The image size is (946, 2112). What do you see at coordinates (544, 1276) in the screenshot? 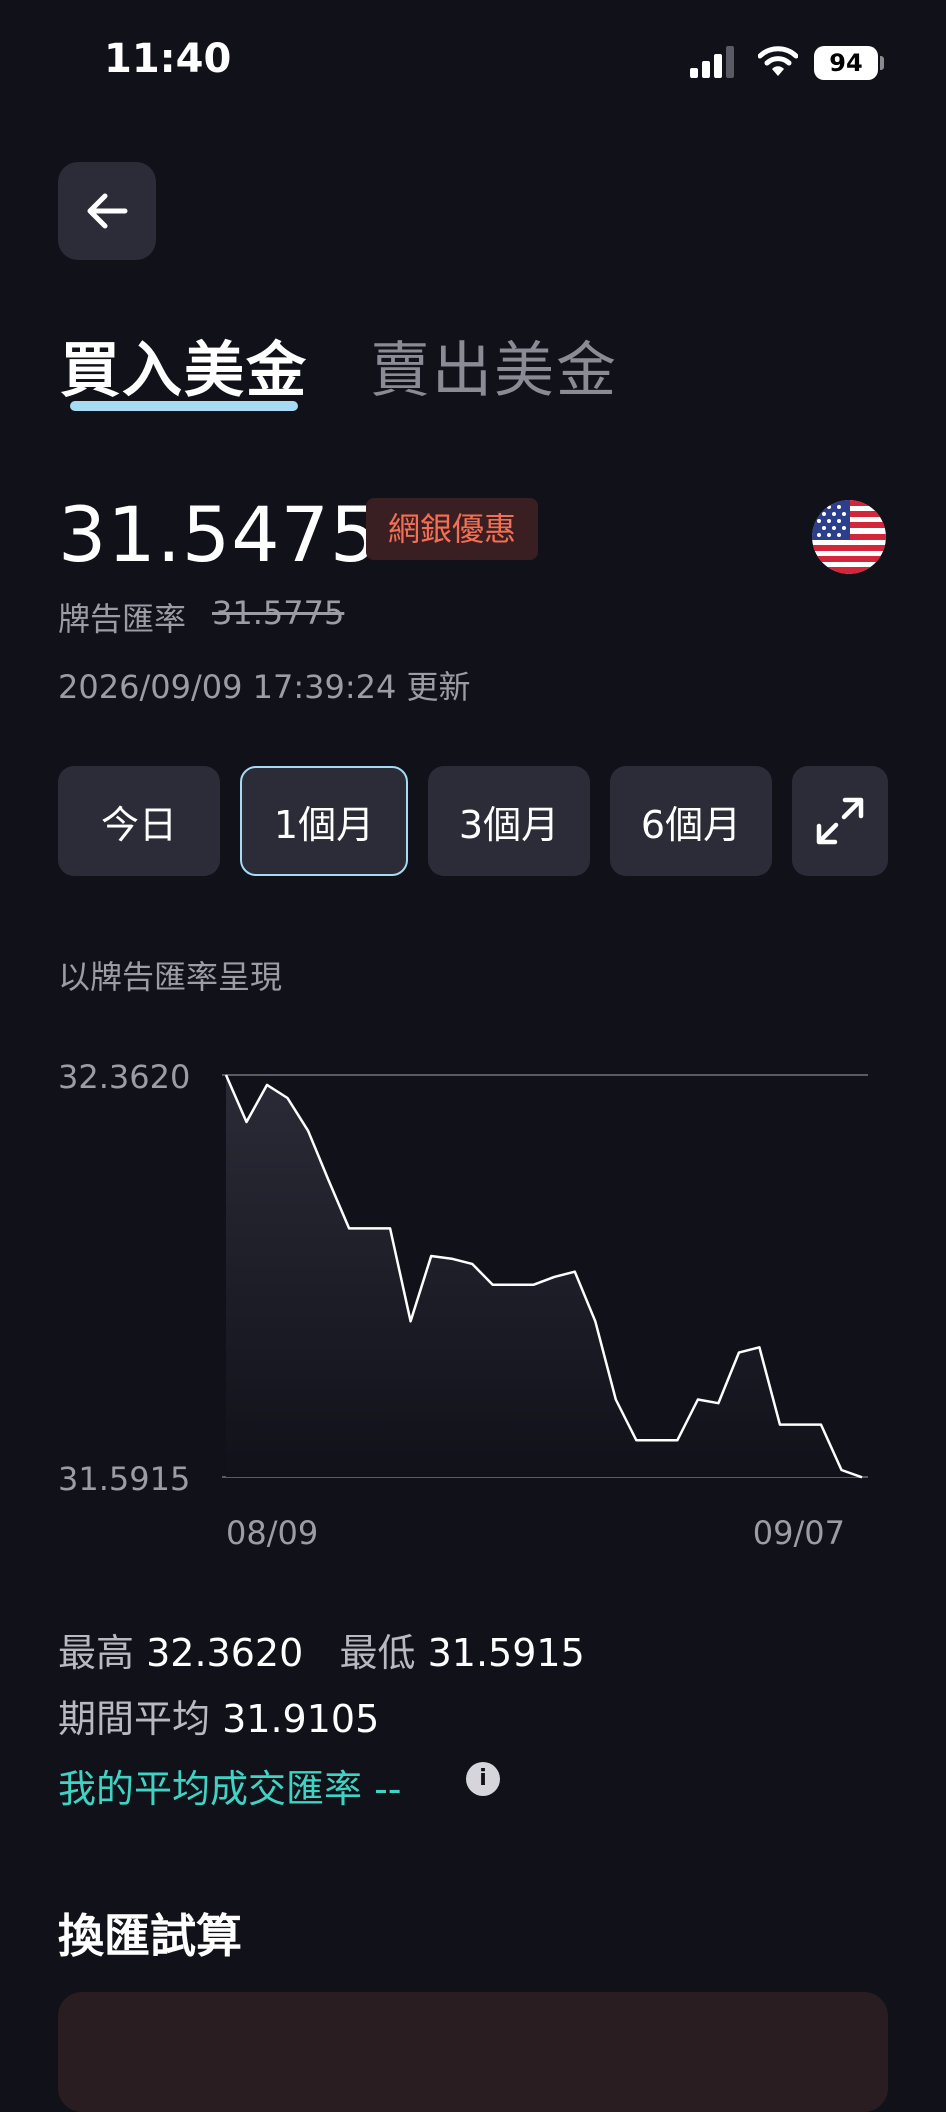
I see `rate-area` at bounding box center [544, 1276].